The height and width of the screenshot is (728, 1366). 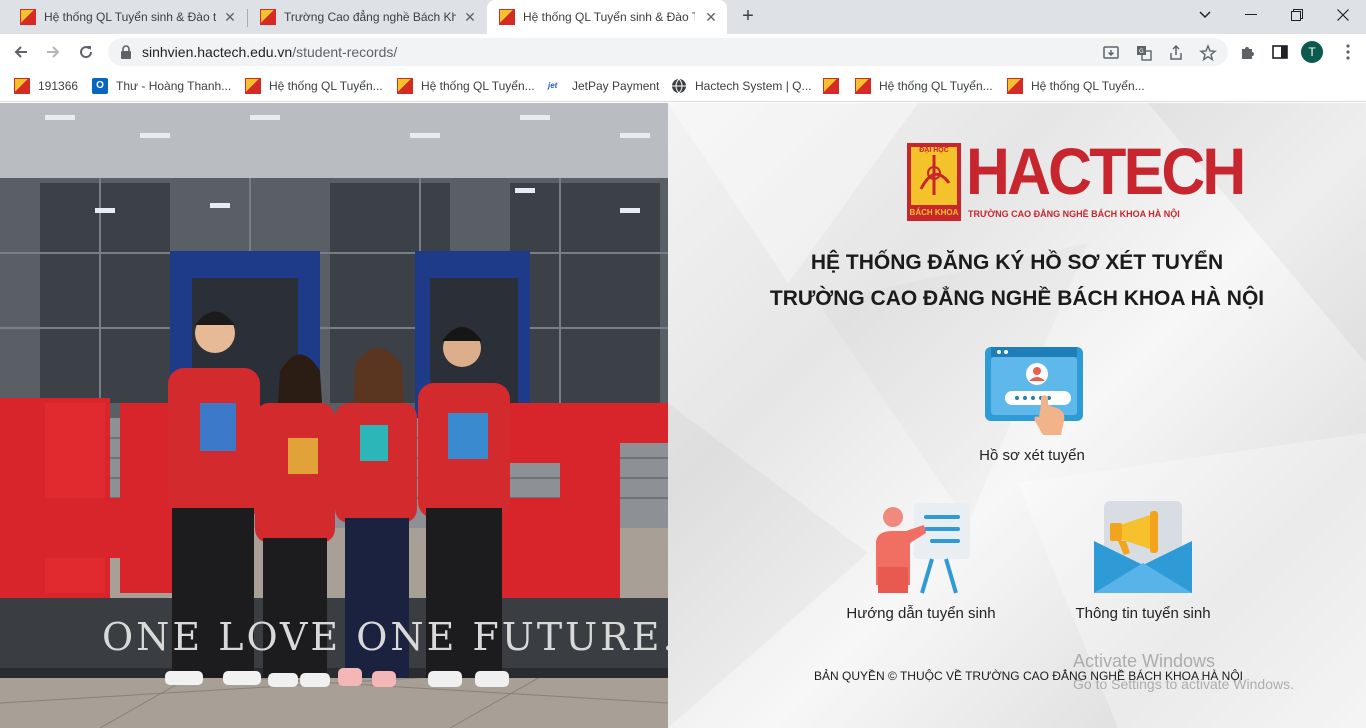 I want to click on extensions-puzzle-icon, so click(x=1248, y=52).